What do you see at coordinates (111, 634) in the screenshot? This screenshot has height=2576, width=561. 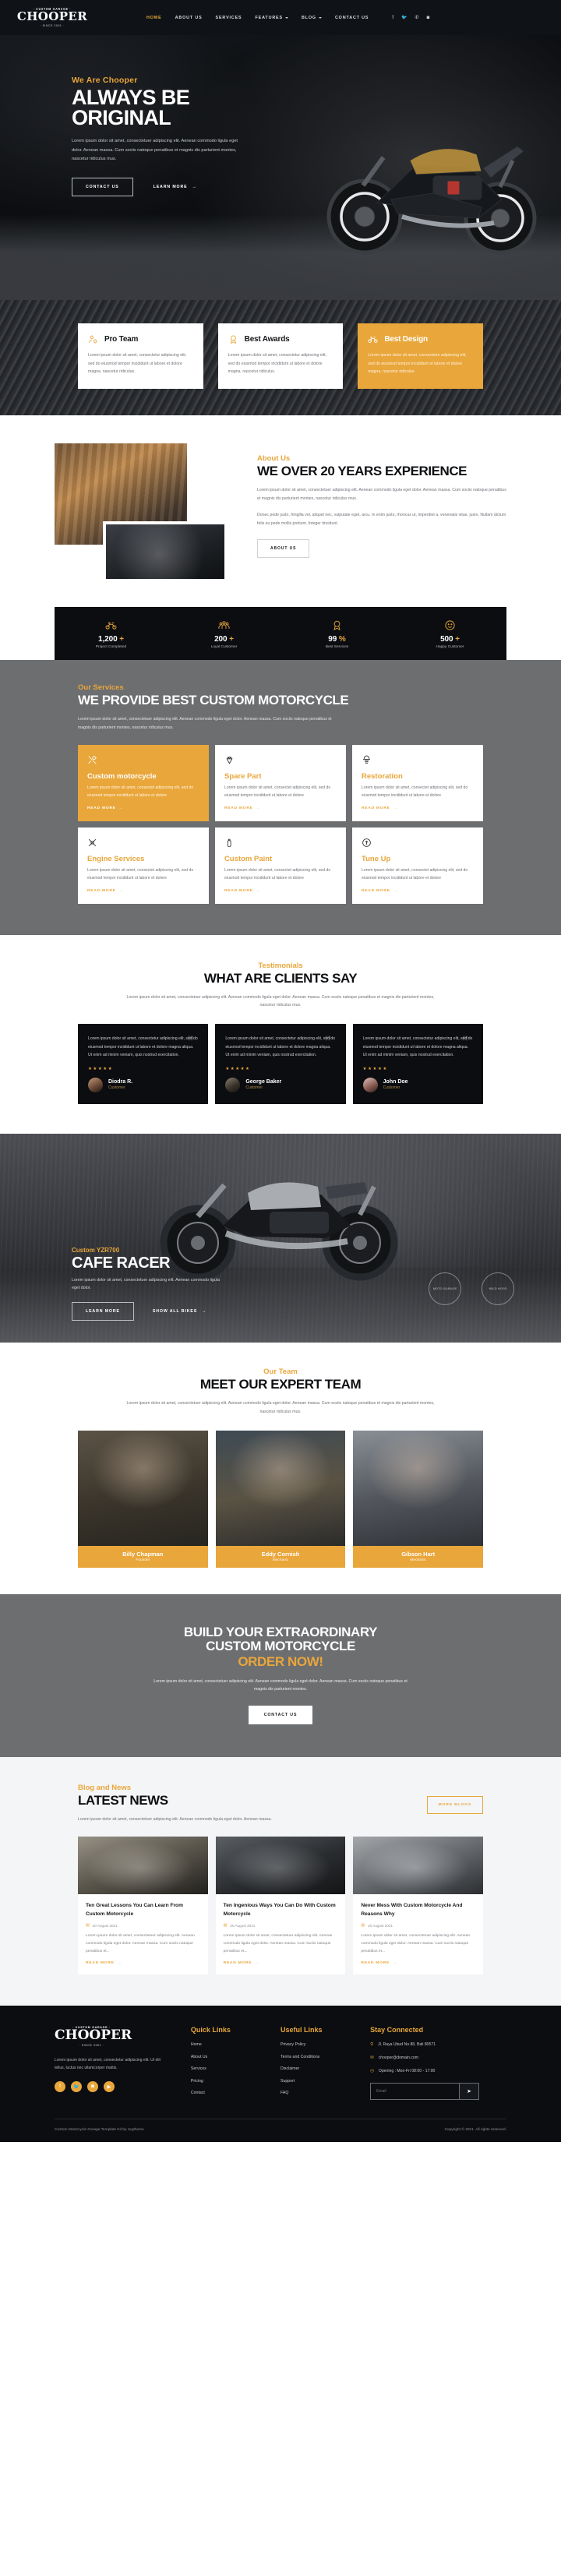 I see `stat-project-completed: 1,200 + Project Completed` at bounding box center [111, 634].